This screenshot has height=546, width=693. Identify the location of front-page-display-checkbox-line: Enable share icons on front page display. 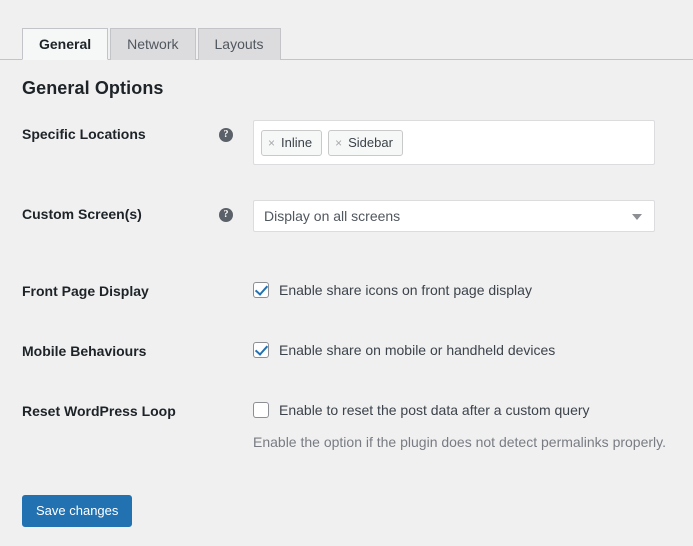
(473, 287).